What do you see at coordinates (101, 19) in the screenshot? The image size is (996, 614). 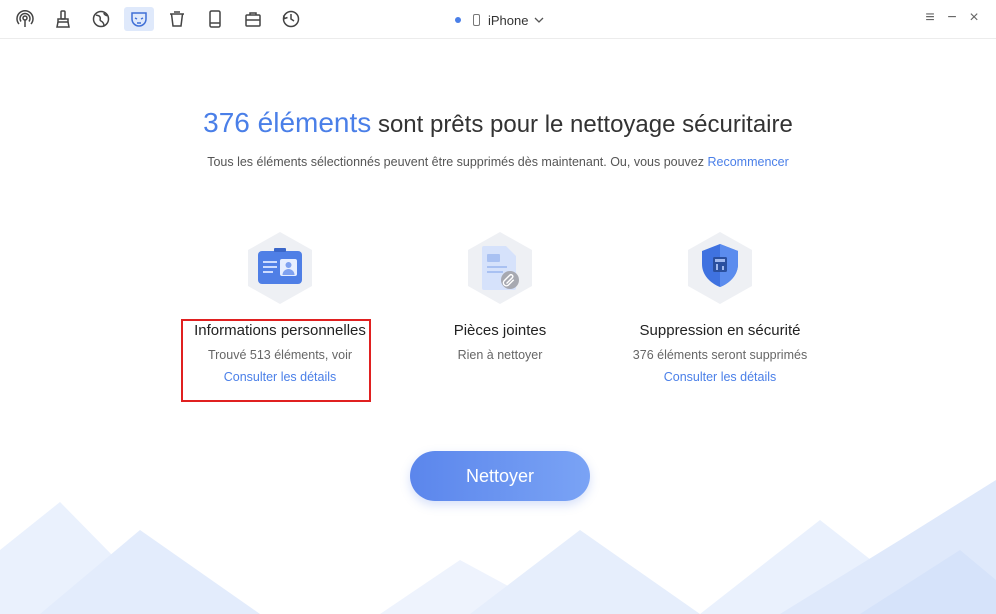 I see `globe-icon` at bounding box center [101, 19].